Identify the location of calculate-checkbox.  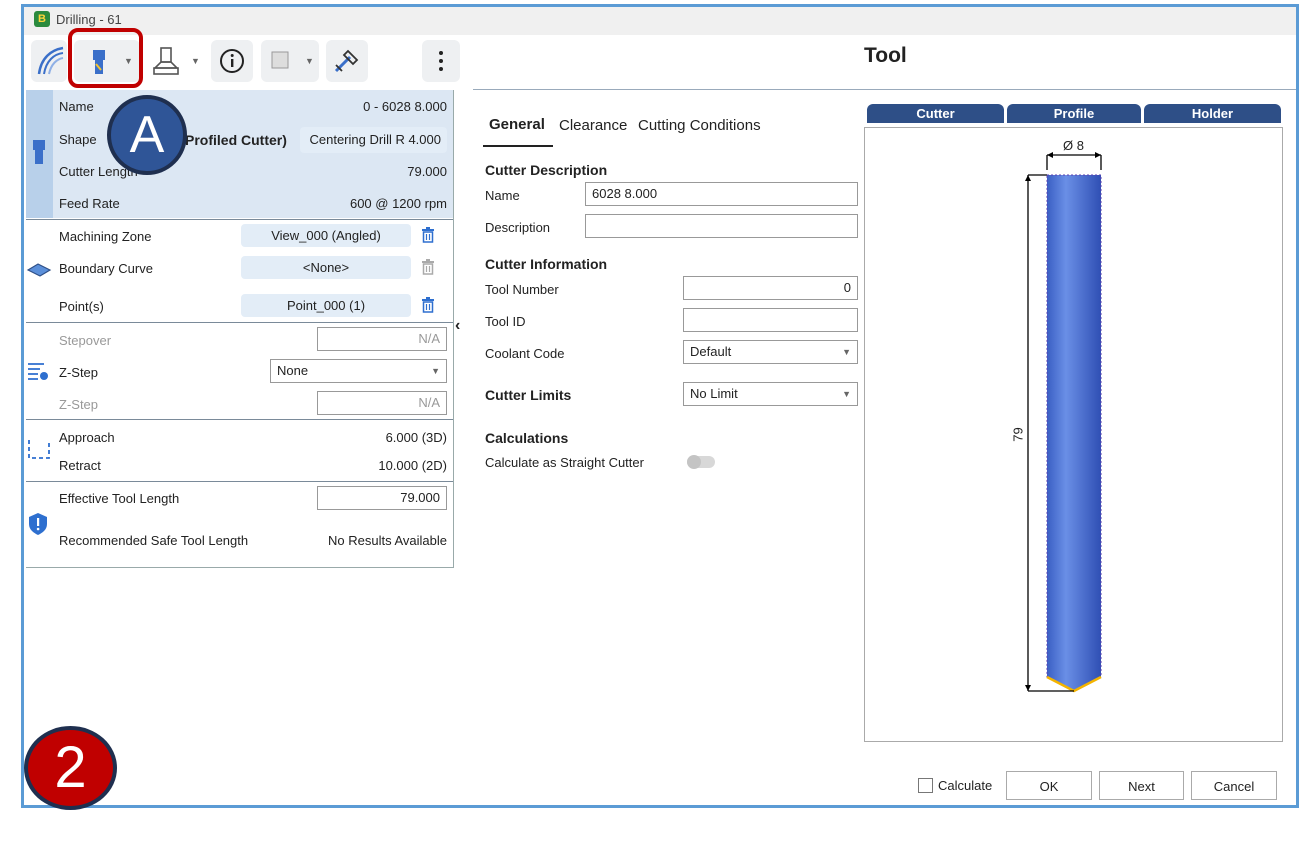
(925, 785).